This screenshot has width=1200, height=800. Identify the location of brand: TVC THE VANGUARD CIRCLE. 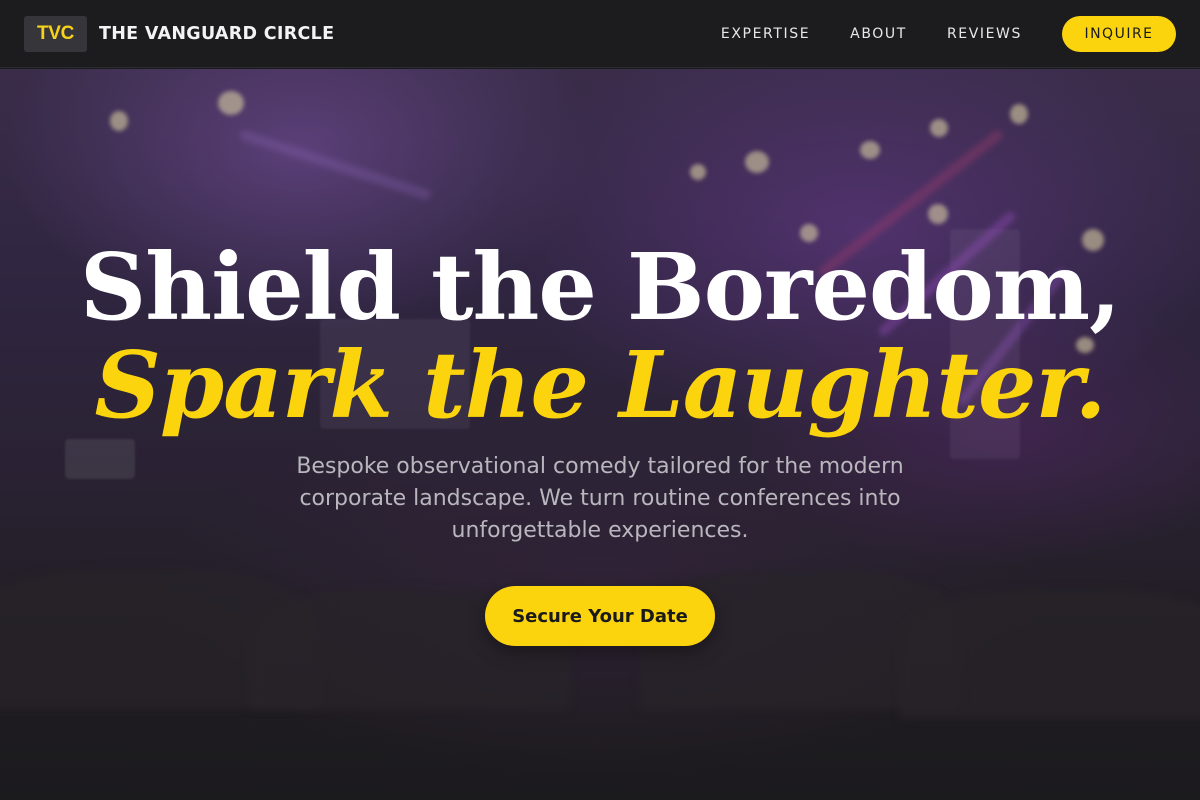
(179, 33).